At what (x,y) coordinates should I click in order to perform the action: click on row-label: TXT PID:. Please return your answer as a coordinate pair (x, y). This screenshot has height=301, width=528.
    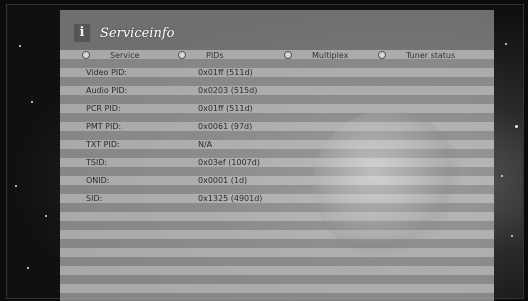
    Looking at the image, I should click on (103, 144).